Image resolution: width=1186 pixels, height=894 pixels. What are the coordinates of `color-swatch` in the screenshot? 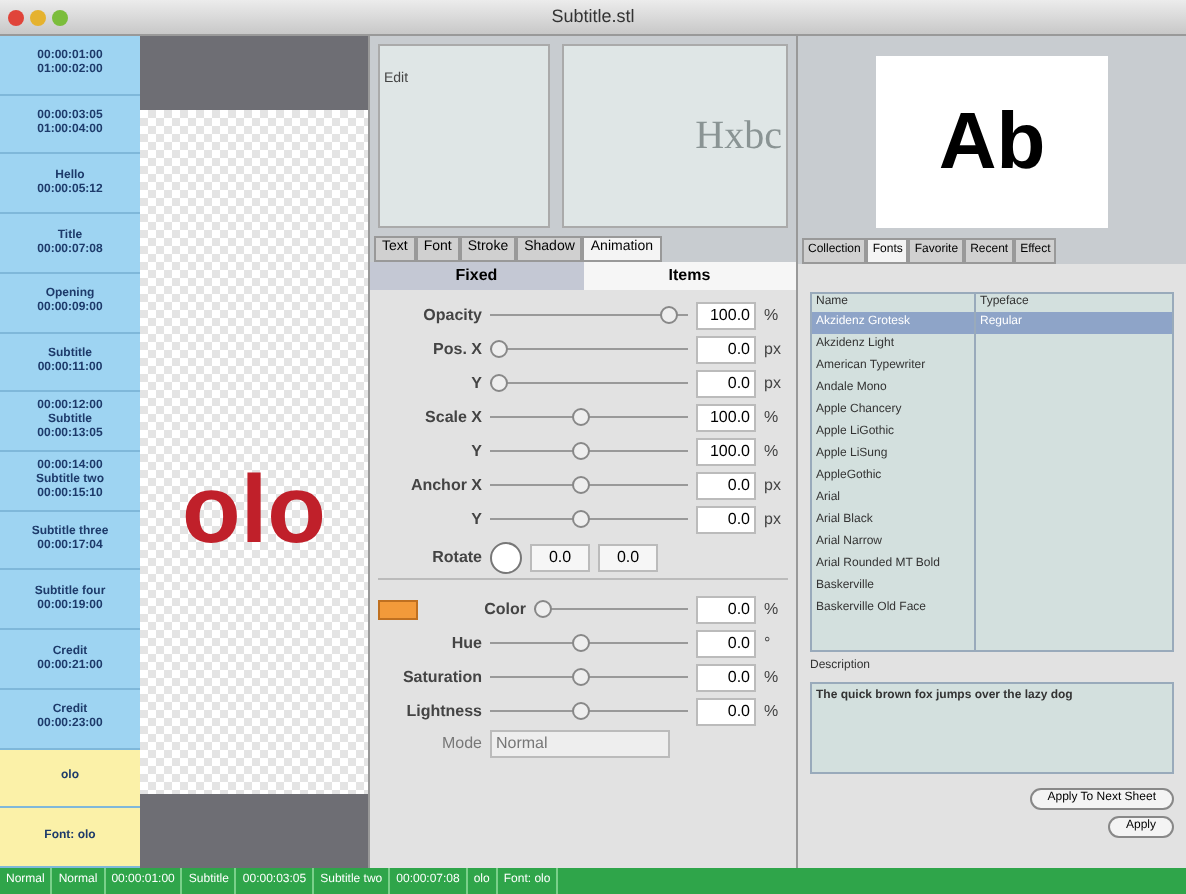 It's located at (398, 609).